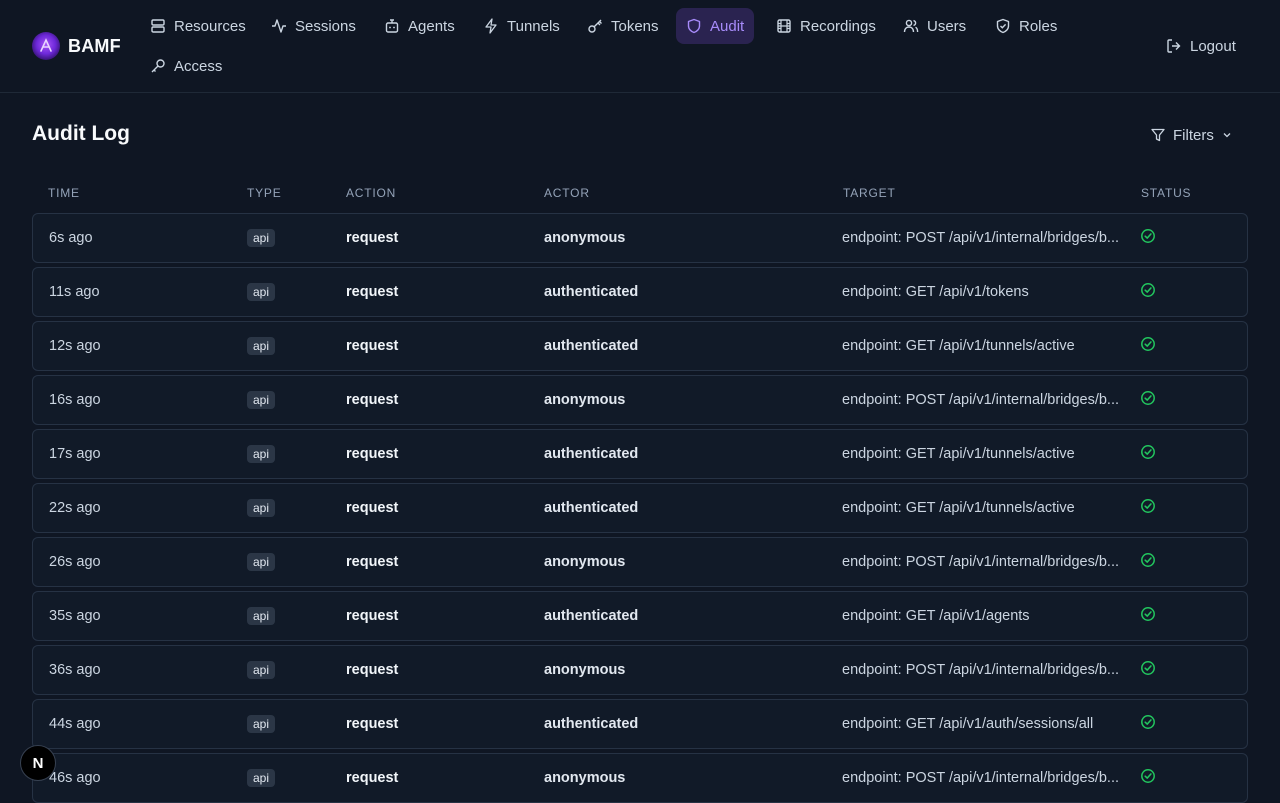 Image resolution: width=1280 pixels, height=803 pixels. What do you see at coordinates (1003, 26) in the screenshot?
I see `shield-check-icon` at bounding box center [1003, 26].